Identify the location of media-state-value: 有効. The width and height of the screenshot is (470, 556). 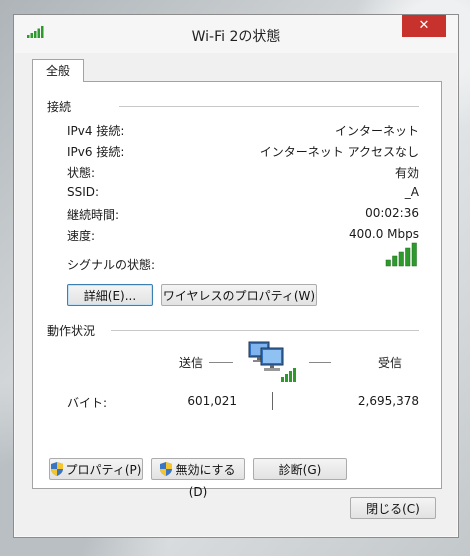
(406, 173).